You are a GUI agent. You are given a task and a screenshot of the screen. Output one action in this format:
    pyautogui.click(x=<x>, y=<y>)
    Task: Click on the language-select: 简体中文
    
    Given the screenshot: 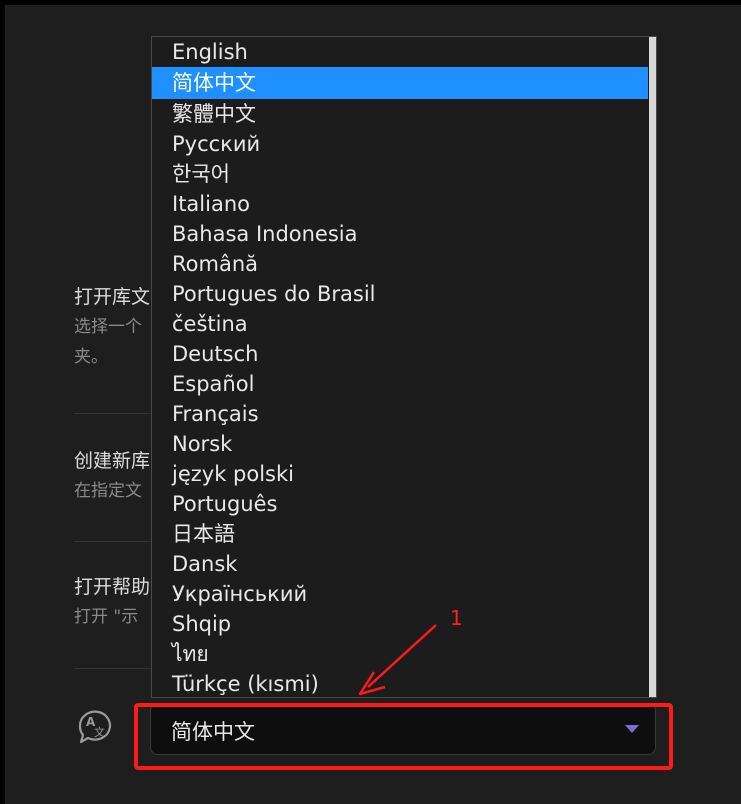 What is the action you would take?
    pyautogui.click(x=403, y=729)
    